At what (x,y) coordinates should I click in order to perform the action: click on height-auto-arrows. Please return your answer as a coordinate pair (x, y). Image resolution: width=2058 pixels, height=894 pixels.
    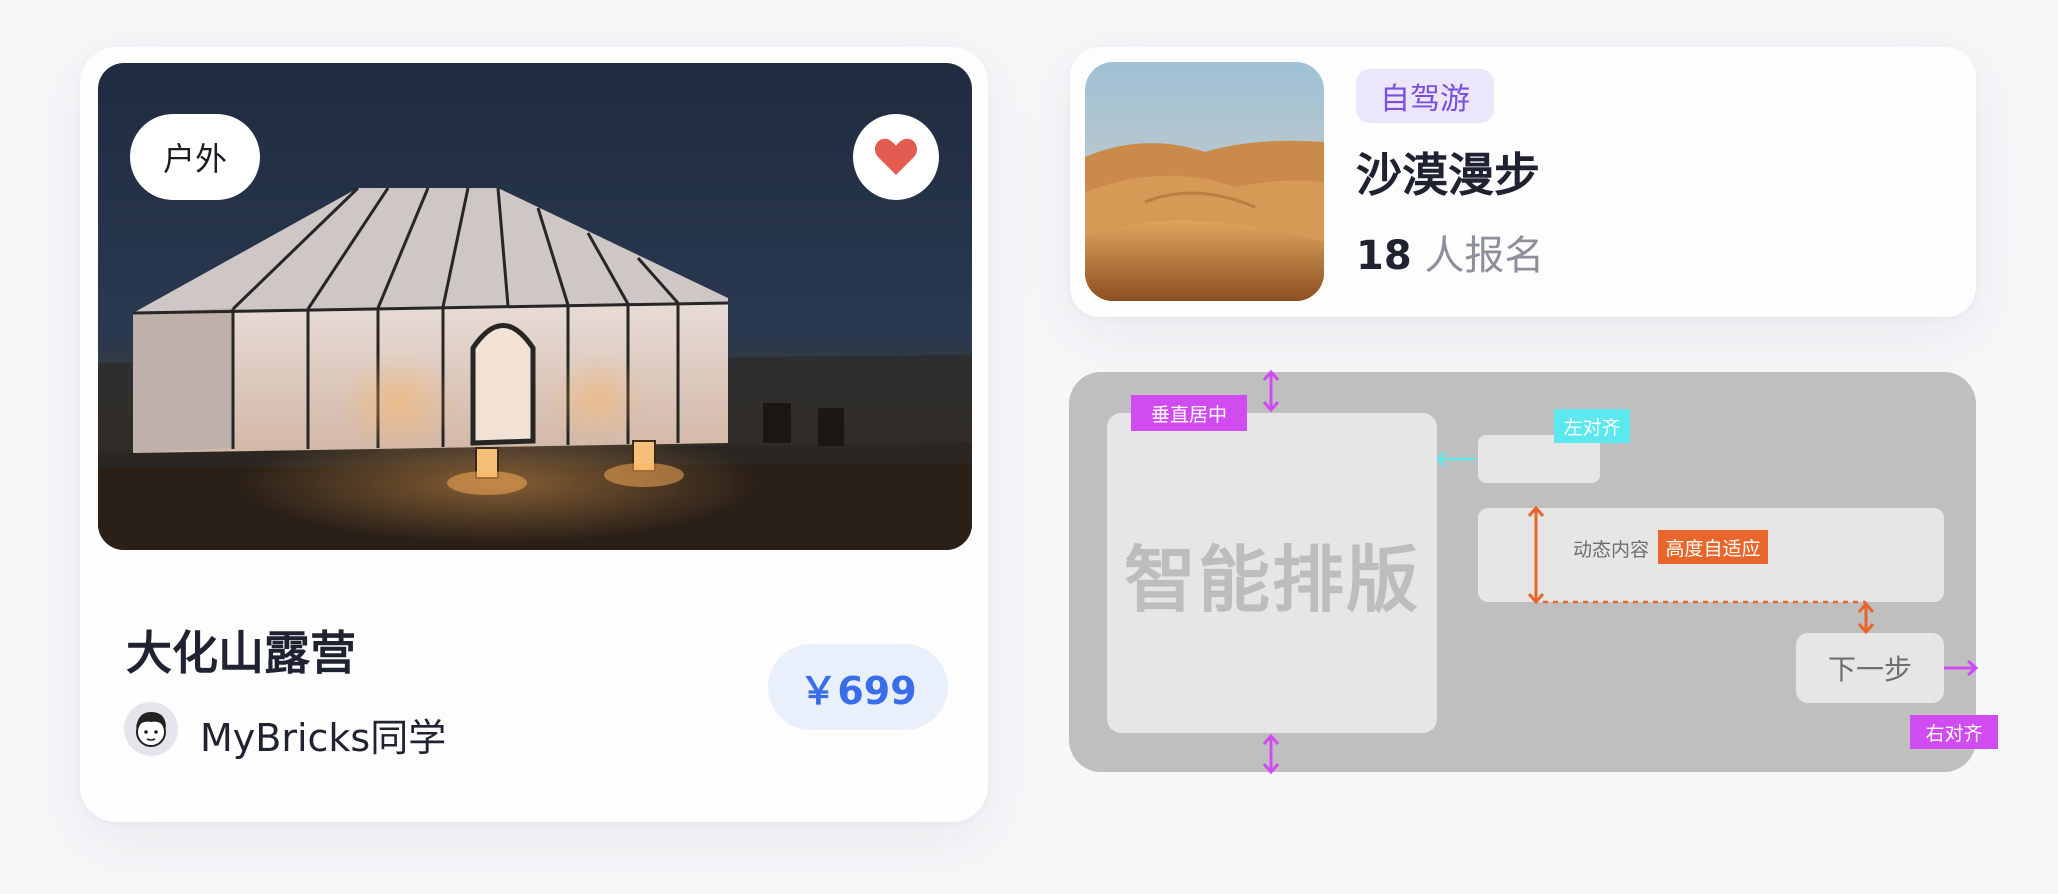
    Looking at the image, I should click on (1701, 570).